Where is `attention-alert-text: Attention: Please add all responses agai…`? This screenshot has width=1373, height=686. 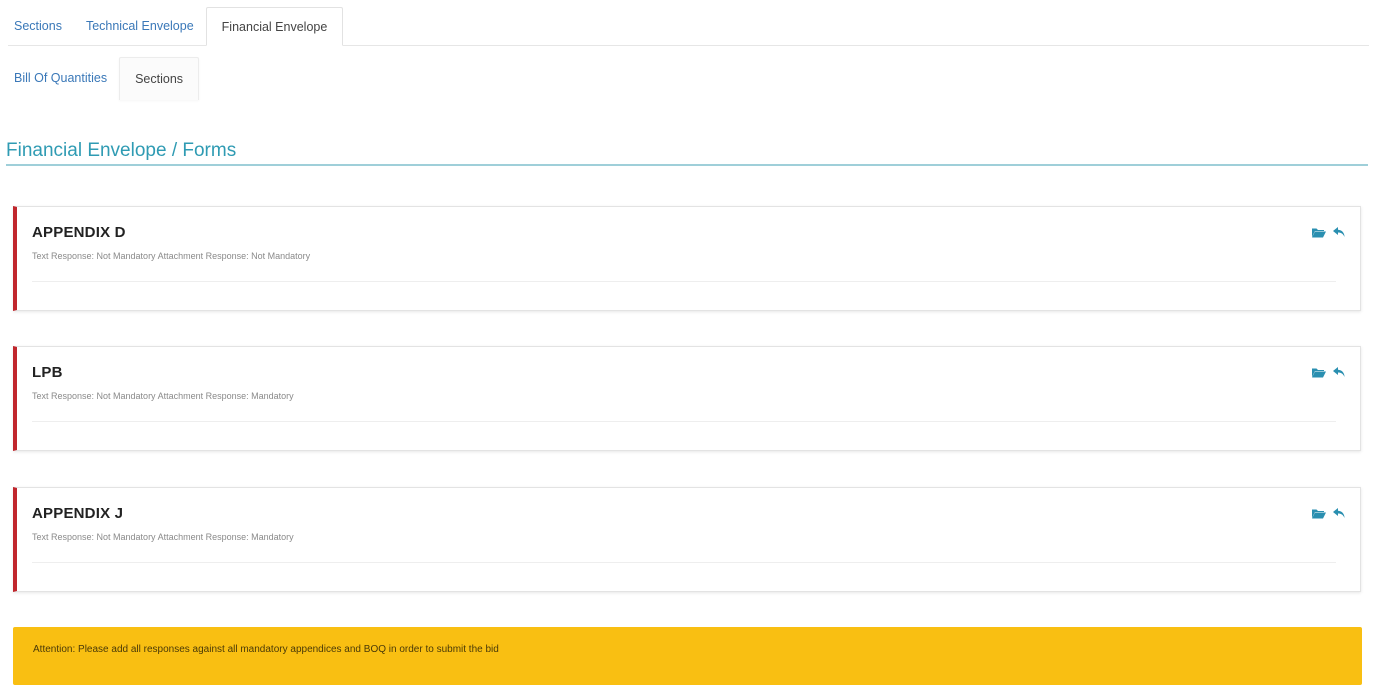
attention-alert-text: Attention: Please add all responses agai… is located at coordinates (266, 649).